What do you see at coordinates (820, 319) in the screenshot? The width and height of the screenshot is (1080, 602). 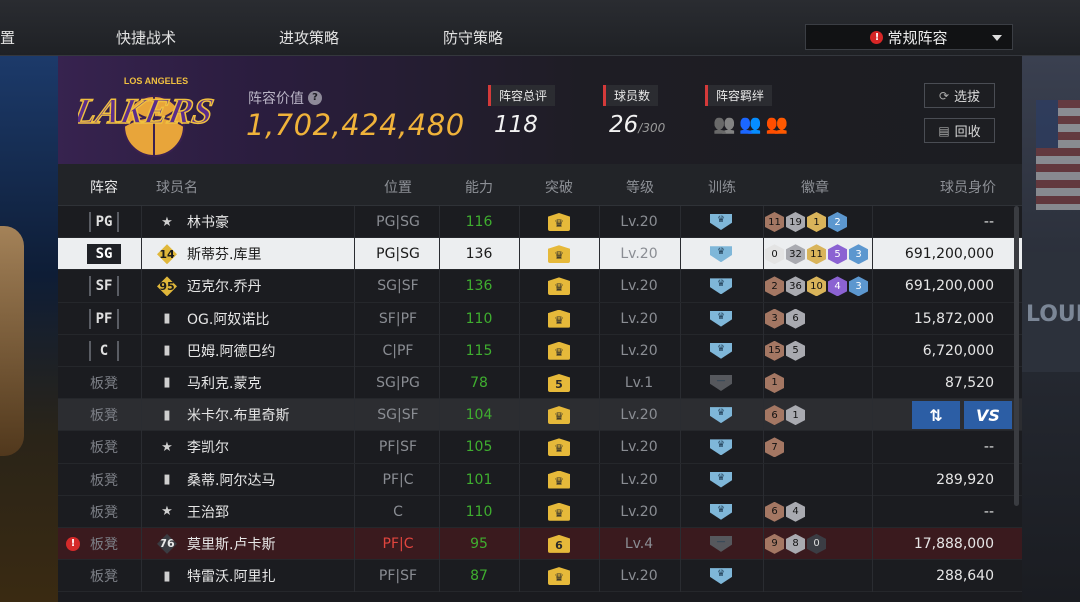 I see `badges-cell: 36` at bounding box center [820, 319].